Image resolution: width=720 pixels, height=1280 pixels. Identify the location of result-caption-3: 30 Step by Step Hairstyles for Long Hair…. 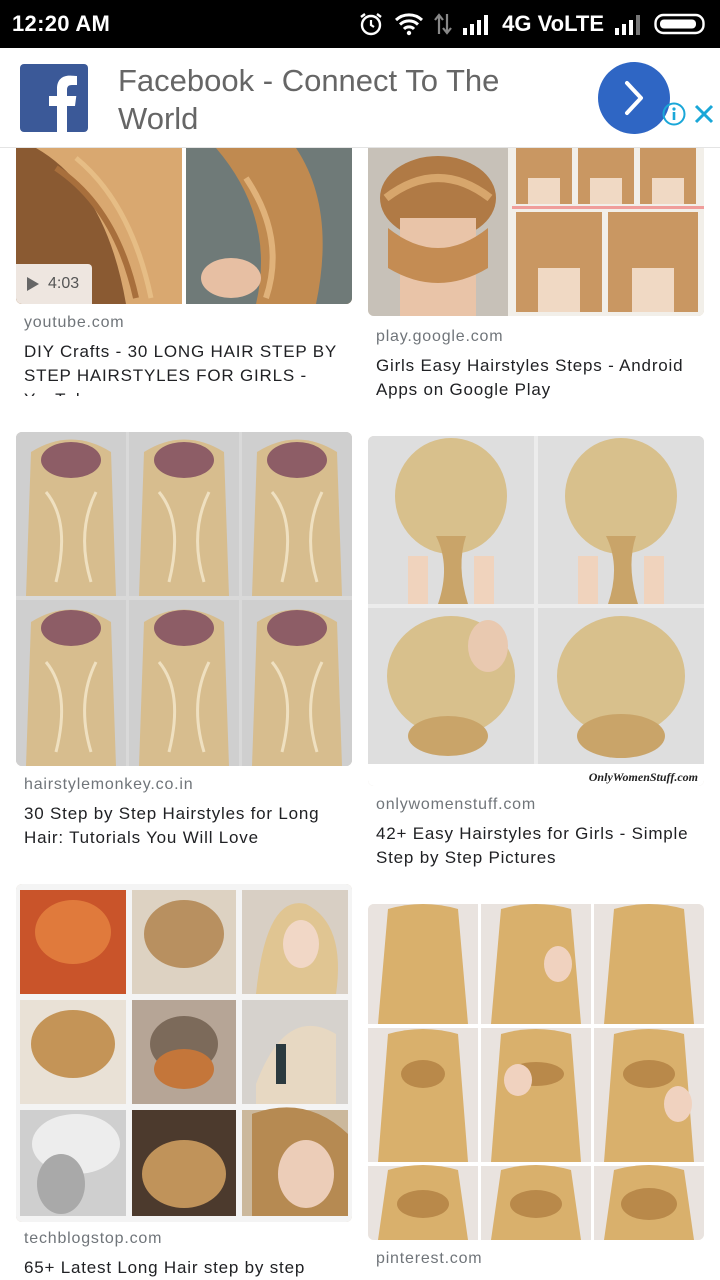
(189, 828).